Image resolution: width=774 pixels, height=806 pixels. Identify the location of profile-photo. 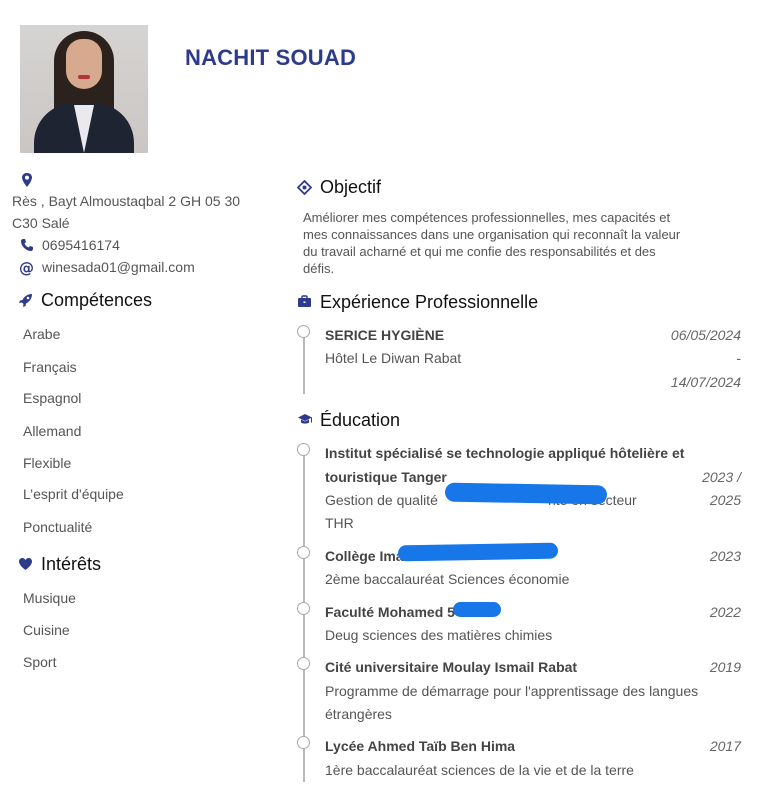
(84, 89).